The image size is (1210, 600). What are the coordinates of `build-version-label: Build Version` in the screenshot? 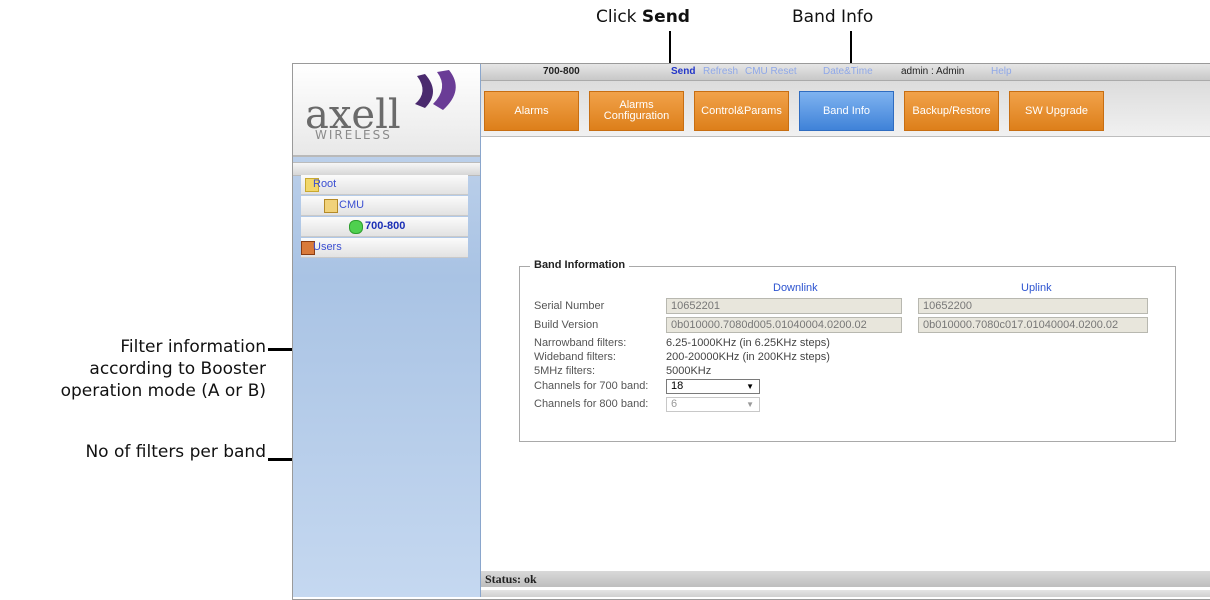 It's located at (566, 325).